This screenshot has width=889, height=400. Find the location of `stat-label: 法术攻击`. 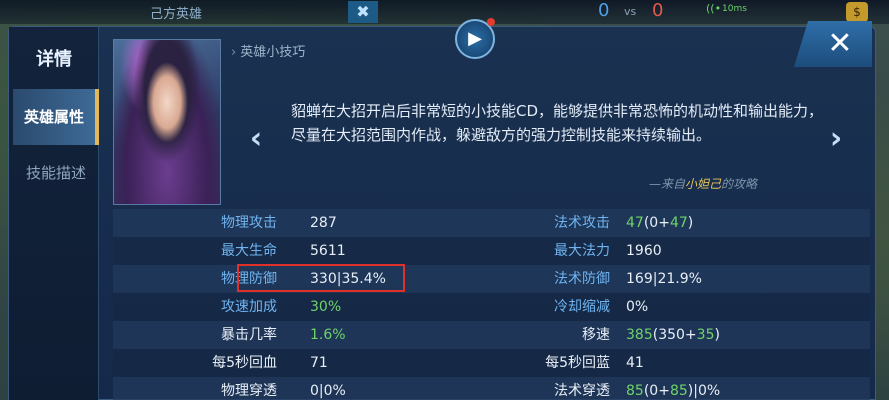

stat-label: 法术攻击 is located at coordinates (582, 223).